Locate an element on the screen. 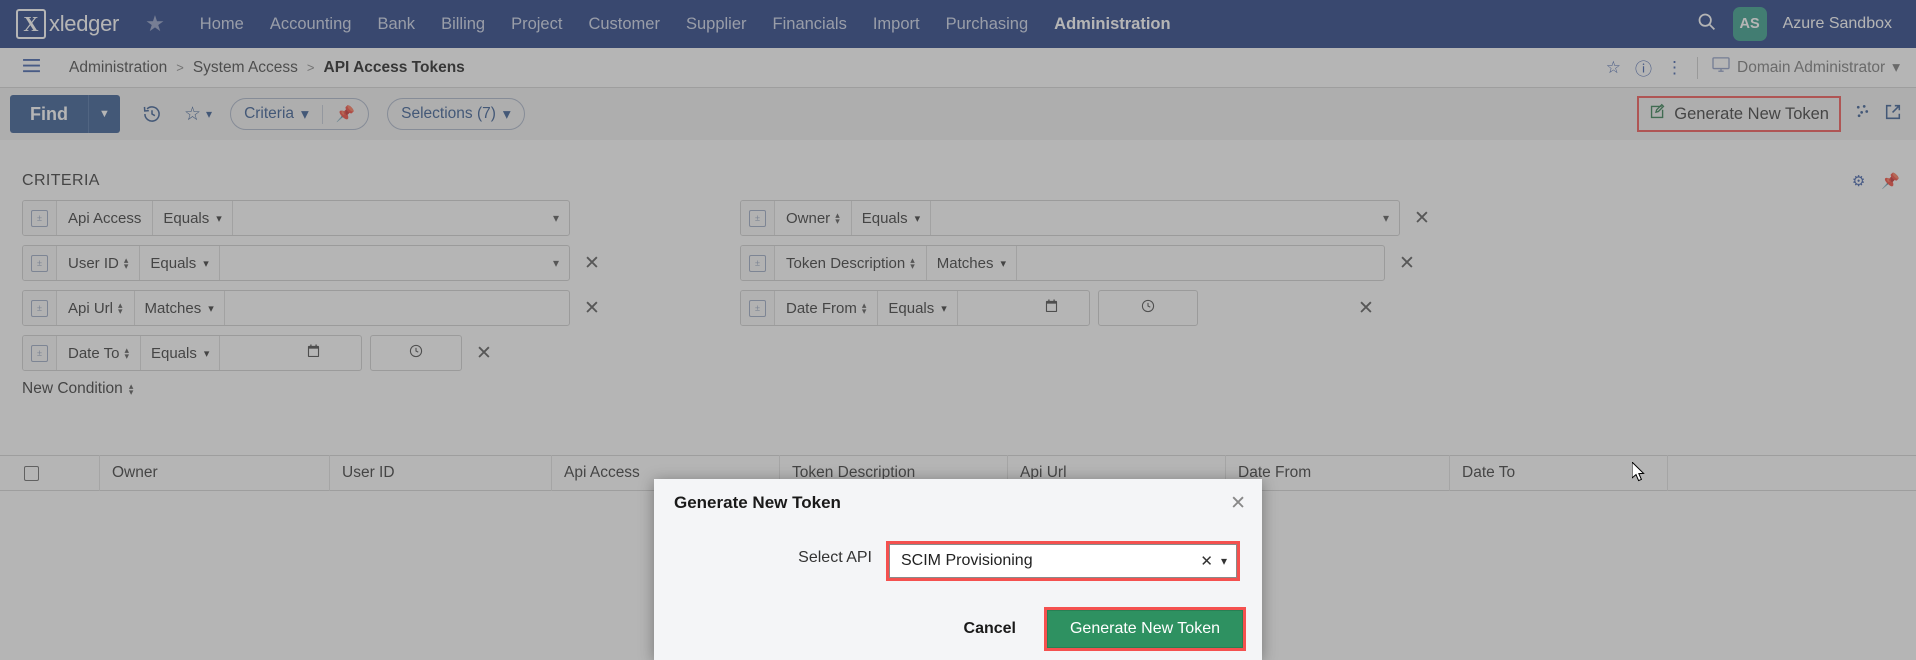 The height and width of the screenshot is (660, 1916). criteria-row-owner: ± Owner ▴ ▾ Equals ▾ ▾ ✕ is located at coordinates (1085, 218).